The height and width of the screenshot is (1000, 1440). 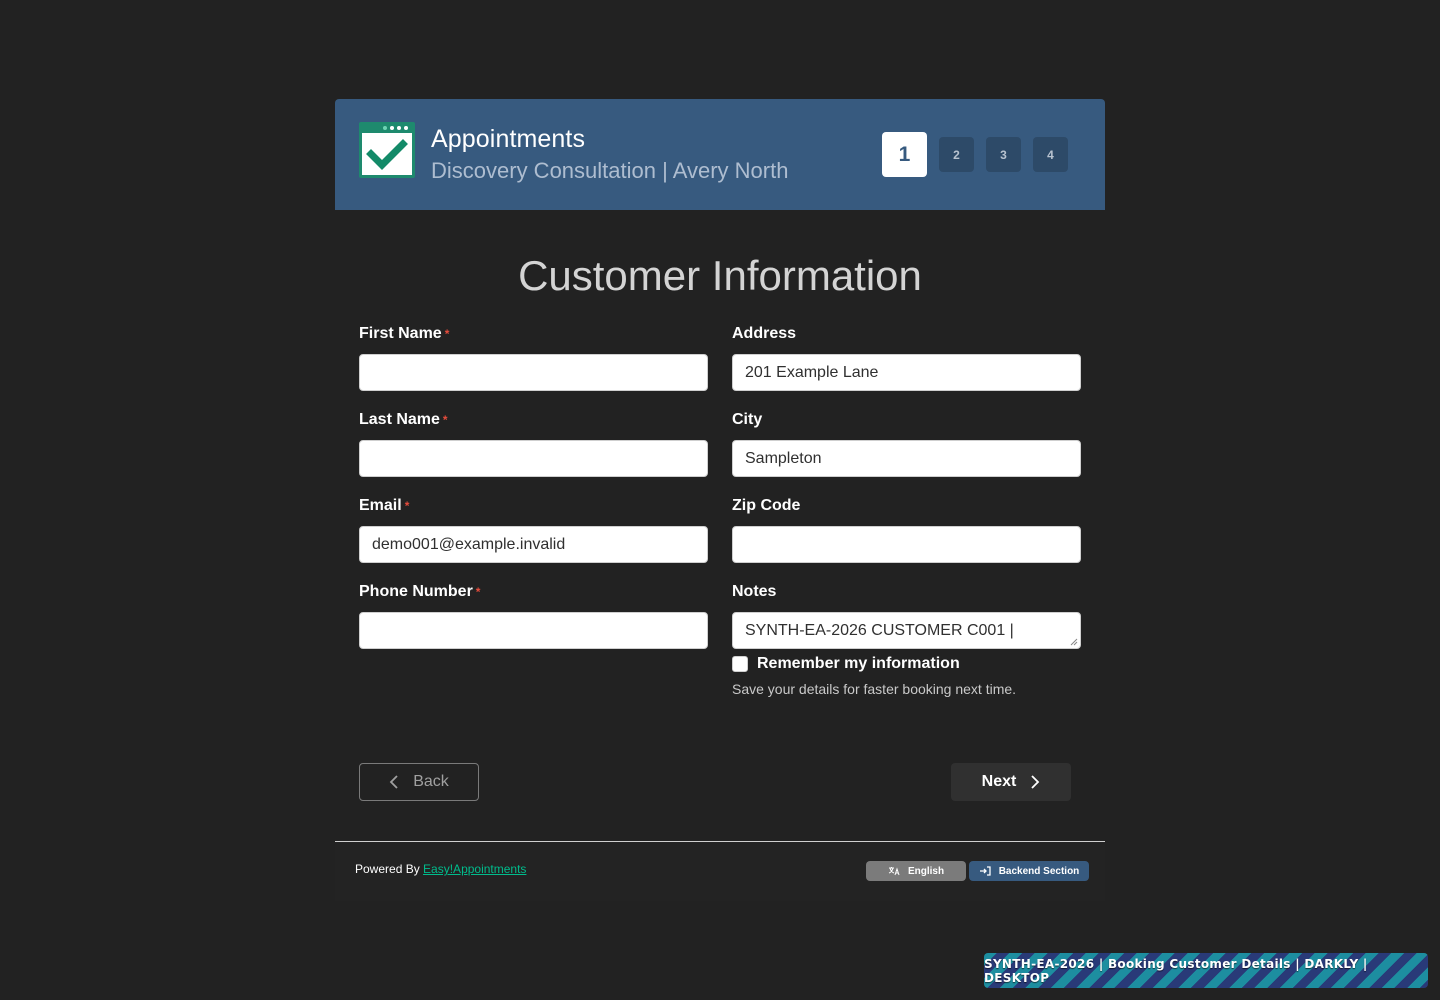 I want to click on first-name-input, so click(x=533, y=372).